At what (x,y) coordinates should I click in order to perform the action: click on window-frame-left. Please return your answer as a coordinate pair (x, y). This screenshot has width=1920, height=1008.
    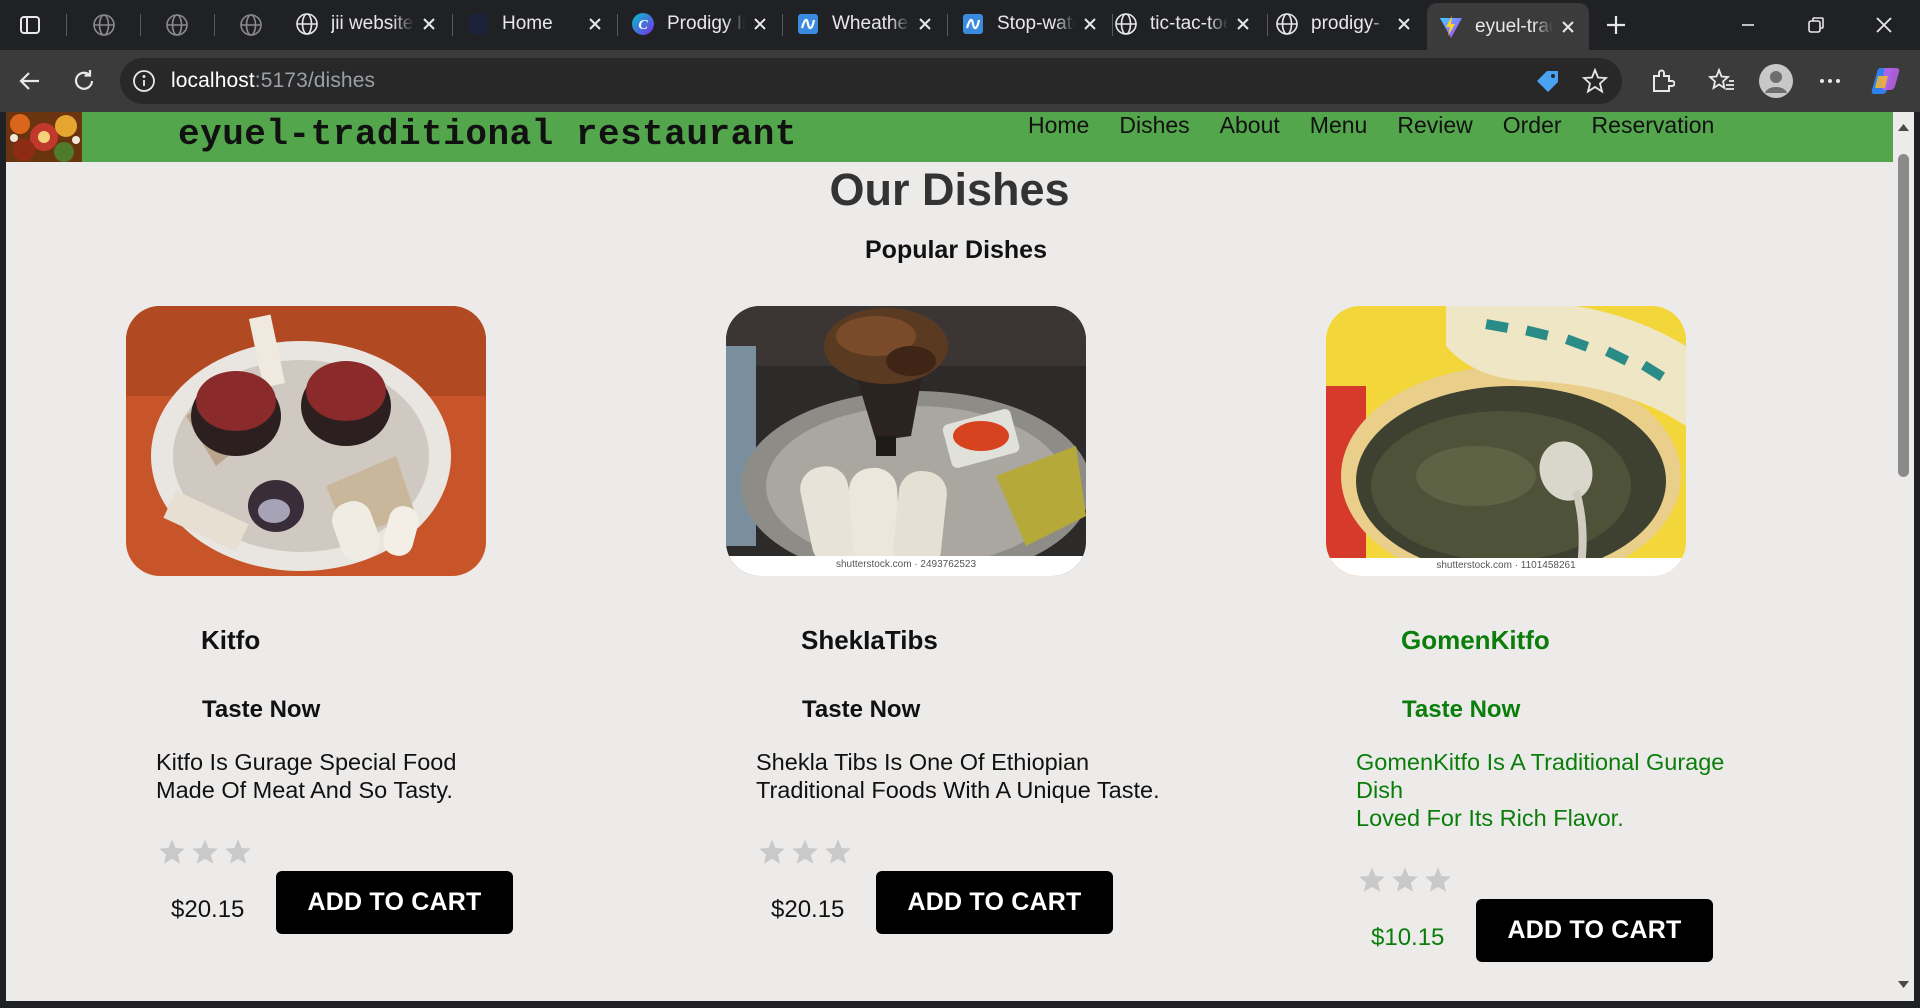
    Looking at the image, I should click on (3, 556).